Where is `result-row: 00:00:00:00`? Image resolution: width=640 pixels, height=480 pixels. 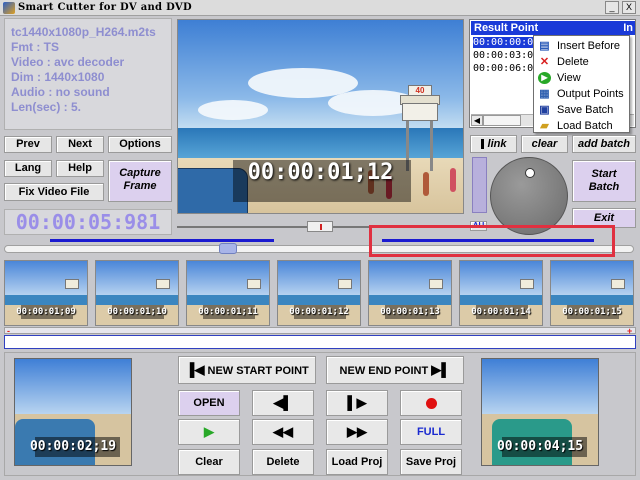 result-row: 00:00:00:00 is located at coordinates (506, 42).